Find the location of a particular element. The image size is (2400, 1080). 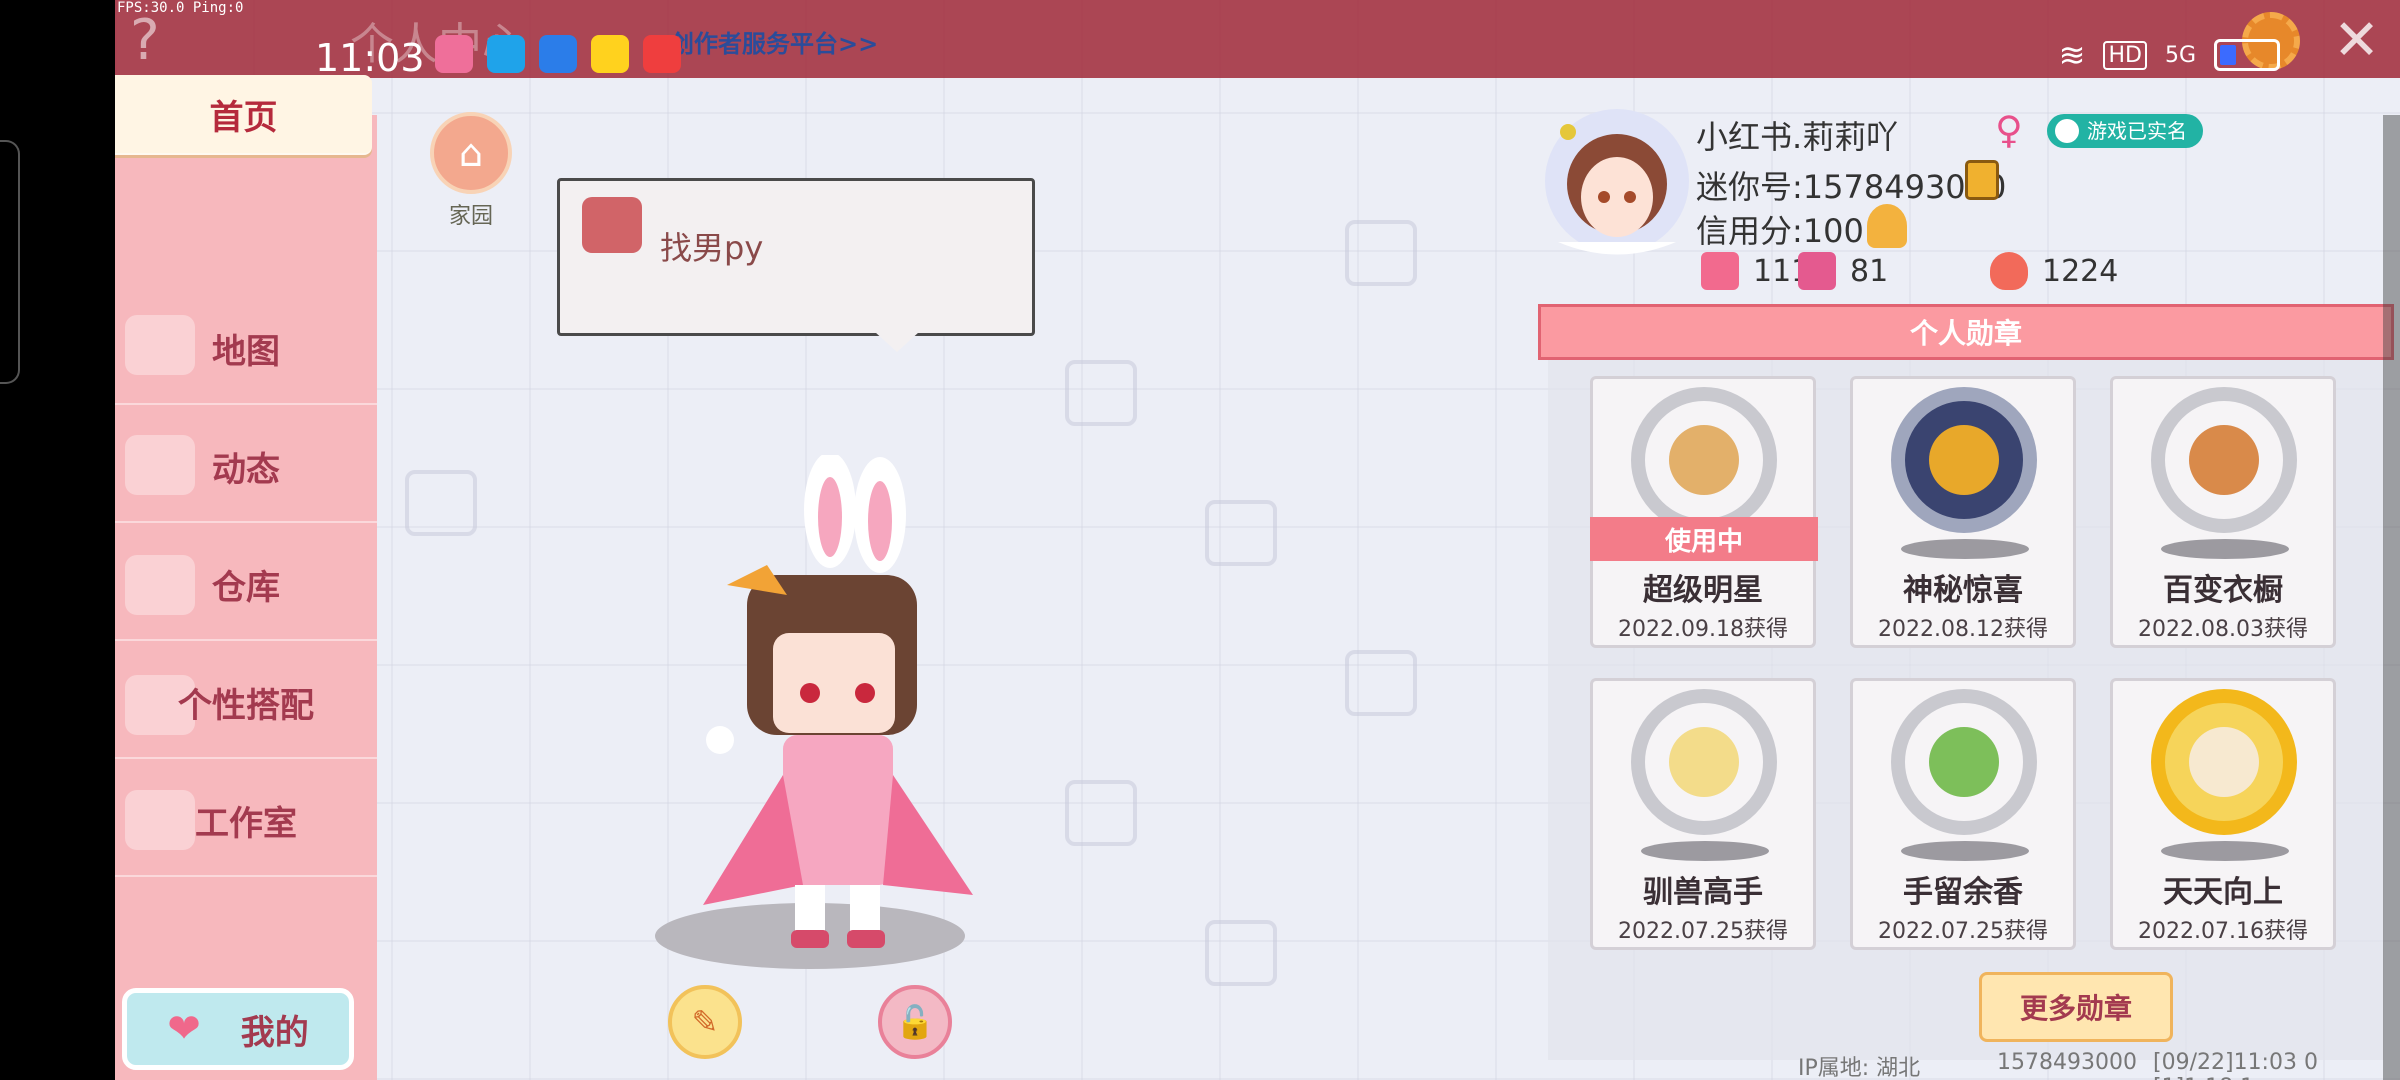

stat-flame: 1224 is located at coordinates (2054, 271).